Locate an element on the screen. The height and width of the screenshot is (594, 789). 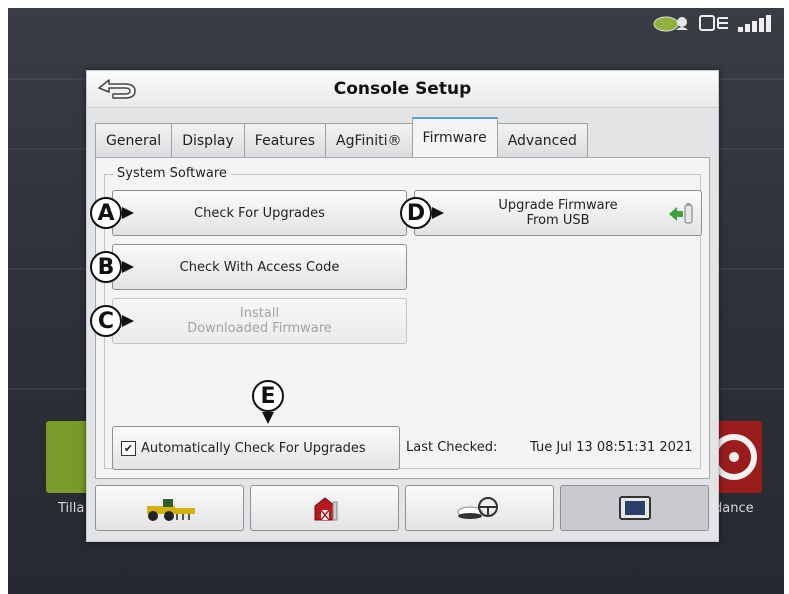
bottom-toolbar is located at coordinates (402, 508).